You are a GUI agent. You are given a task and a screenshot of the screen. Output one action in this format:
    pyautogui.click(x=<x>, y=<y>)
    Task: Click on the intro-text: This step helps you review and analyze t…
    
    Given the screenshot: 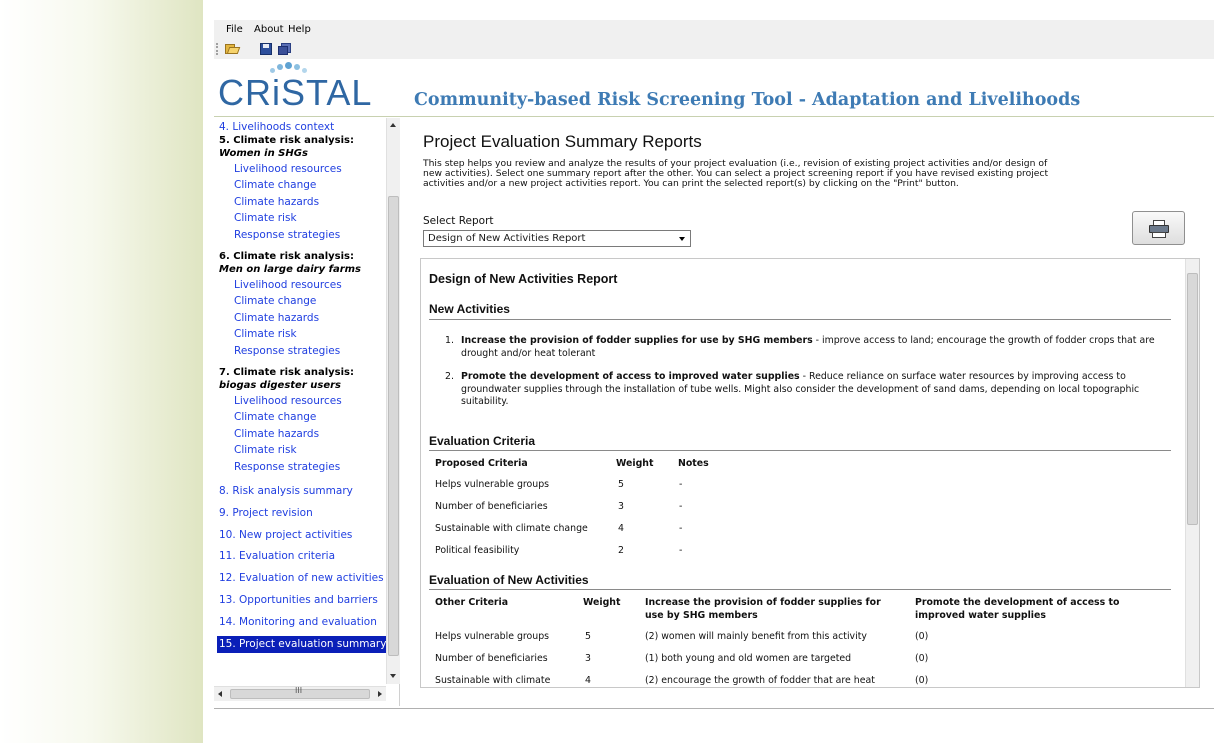 What is the action you would take?
    pyautogui.click(x=736, y=173)
    